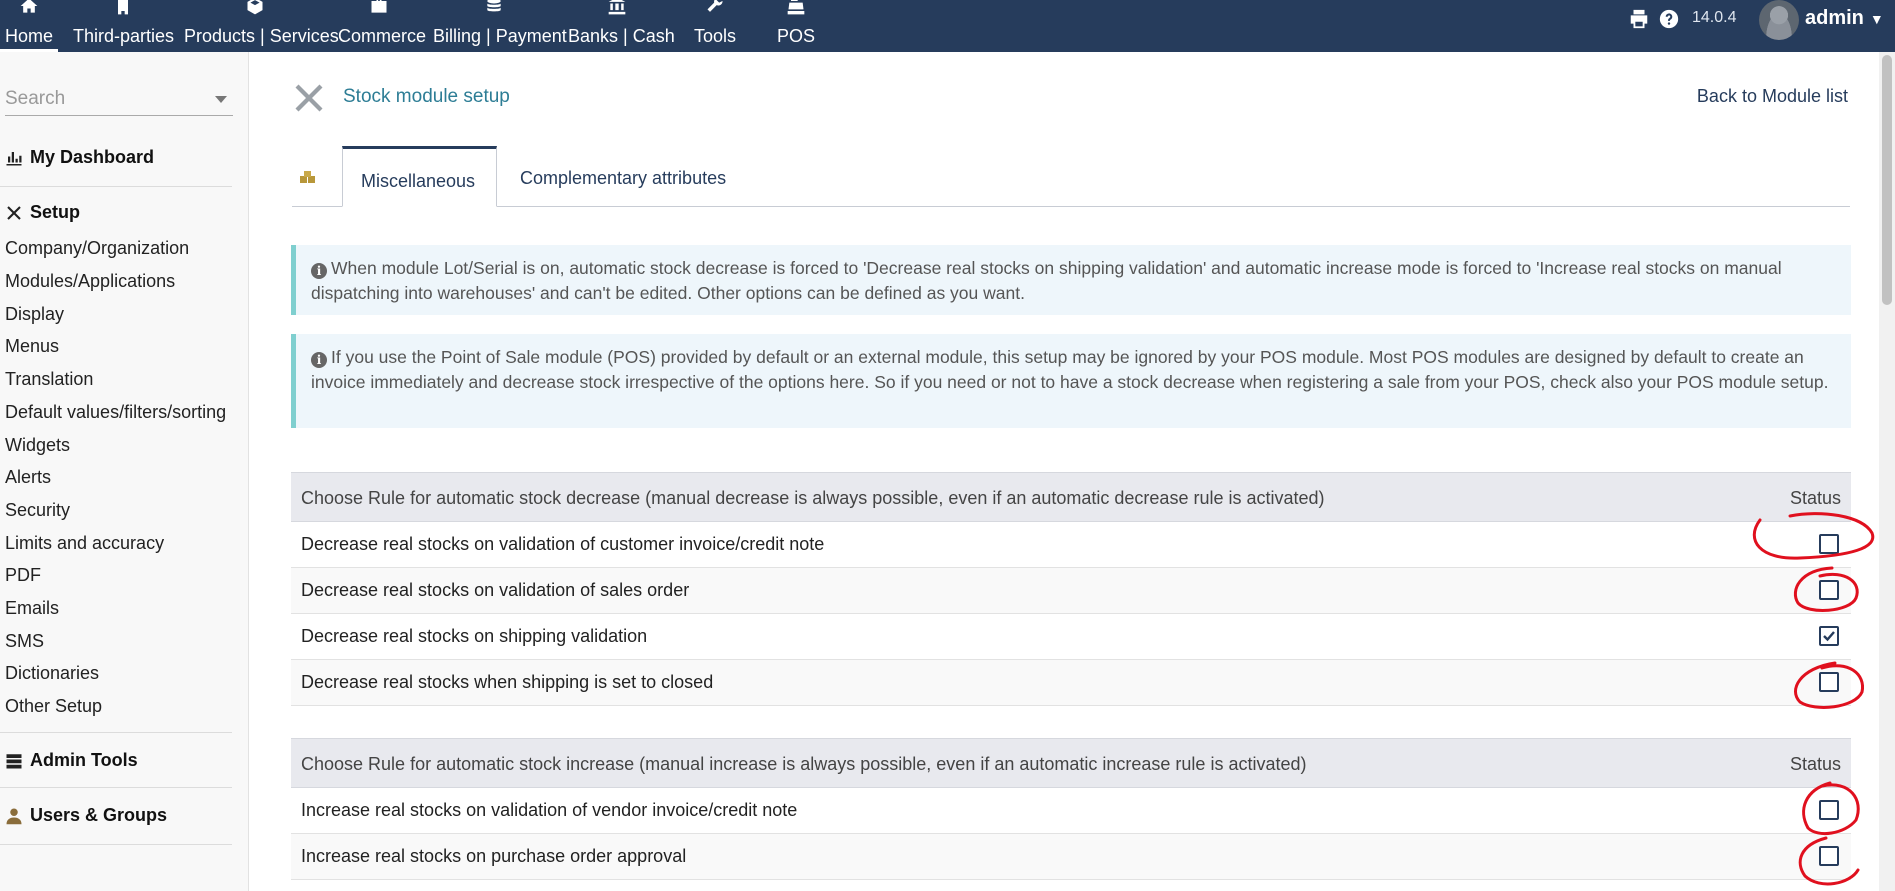 This screenshot has width=1895, height=891. What do you see at coordinates (1669, 19) in the screenshot?
I see `help-icon` at bounding box center [1669, 19].